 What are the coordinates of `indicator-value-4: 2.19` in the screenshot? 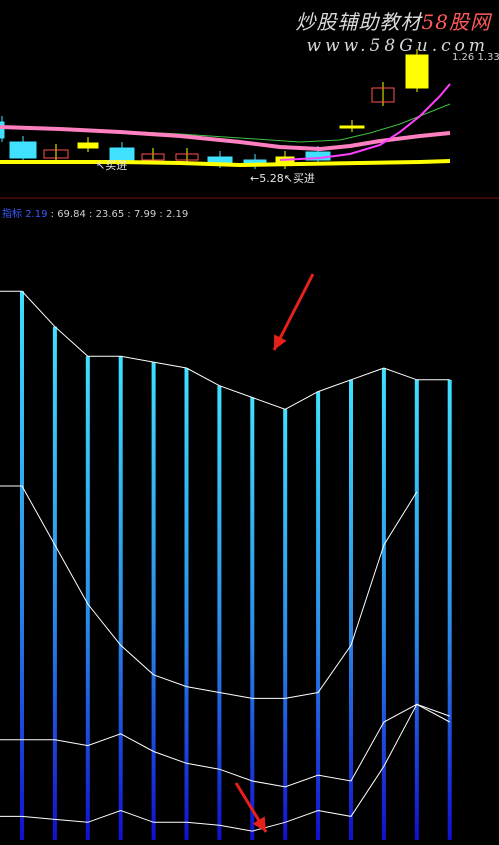 It's located at (177, 214).